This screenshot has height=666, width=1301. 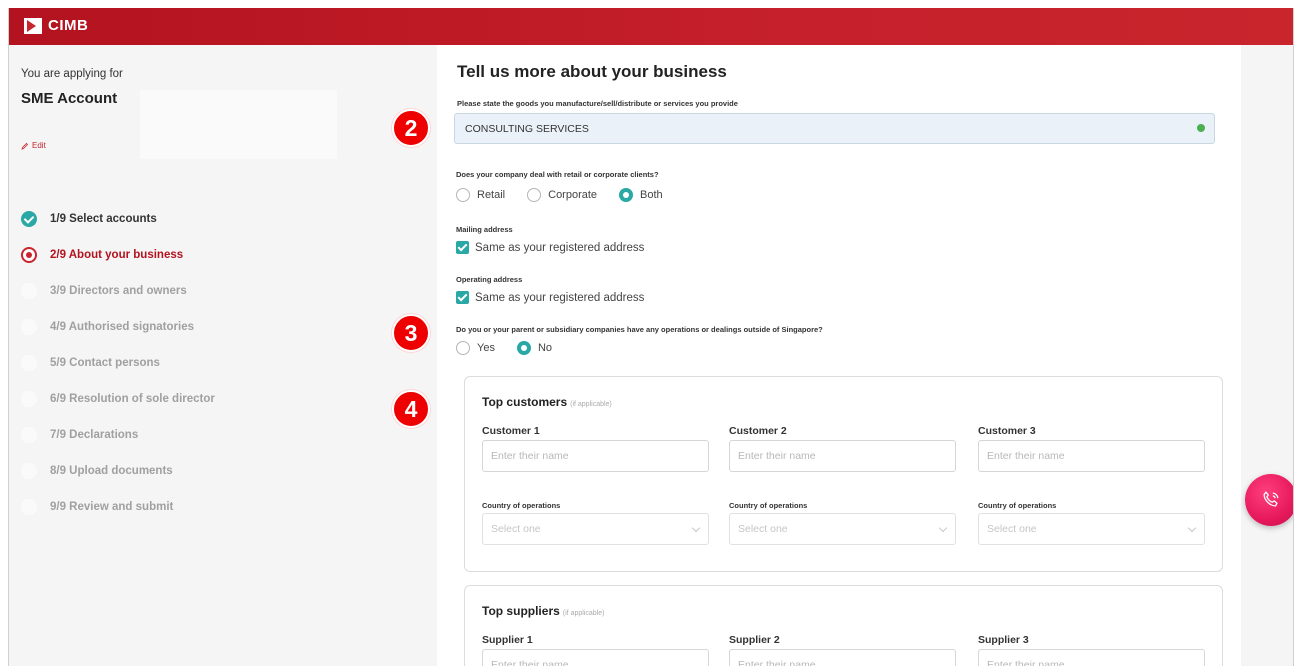 I want to click on step-review-and-submit: 9/9 Review and submit, so click(x=97, y=507).